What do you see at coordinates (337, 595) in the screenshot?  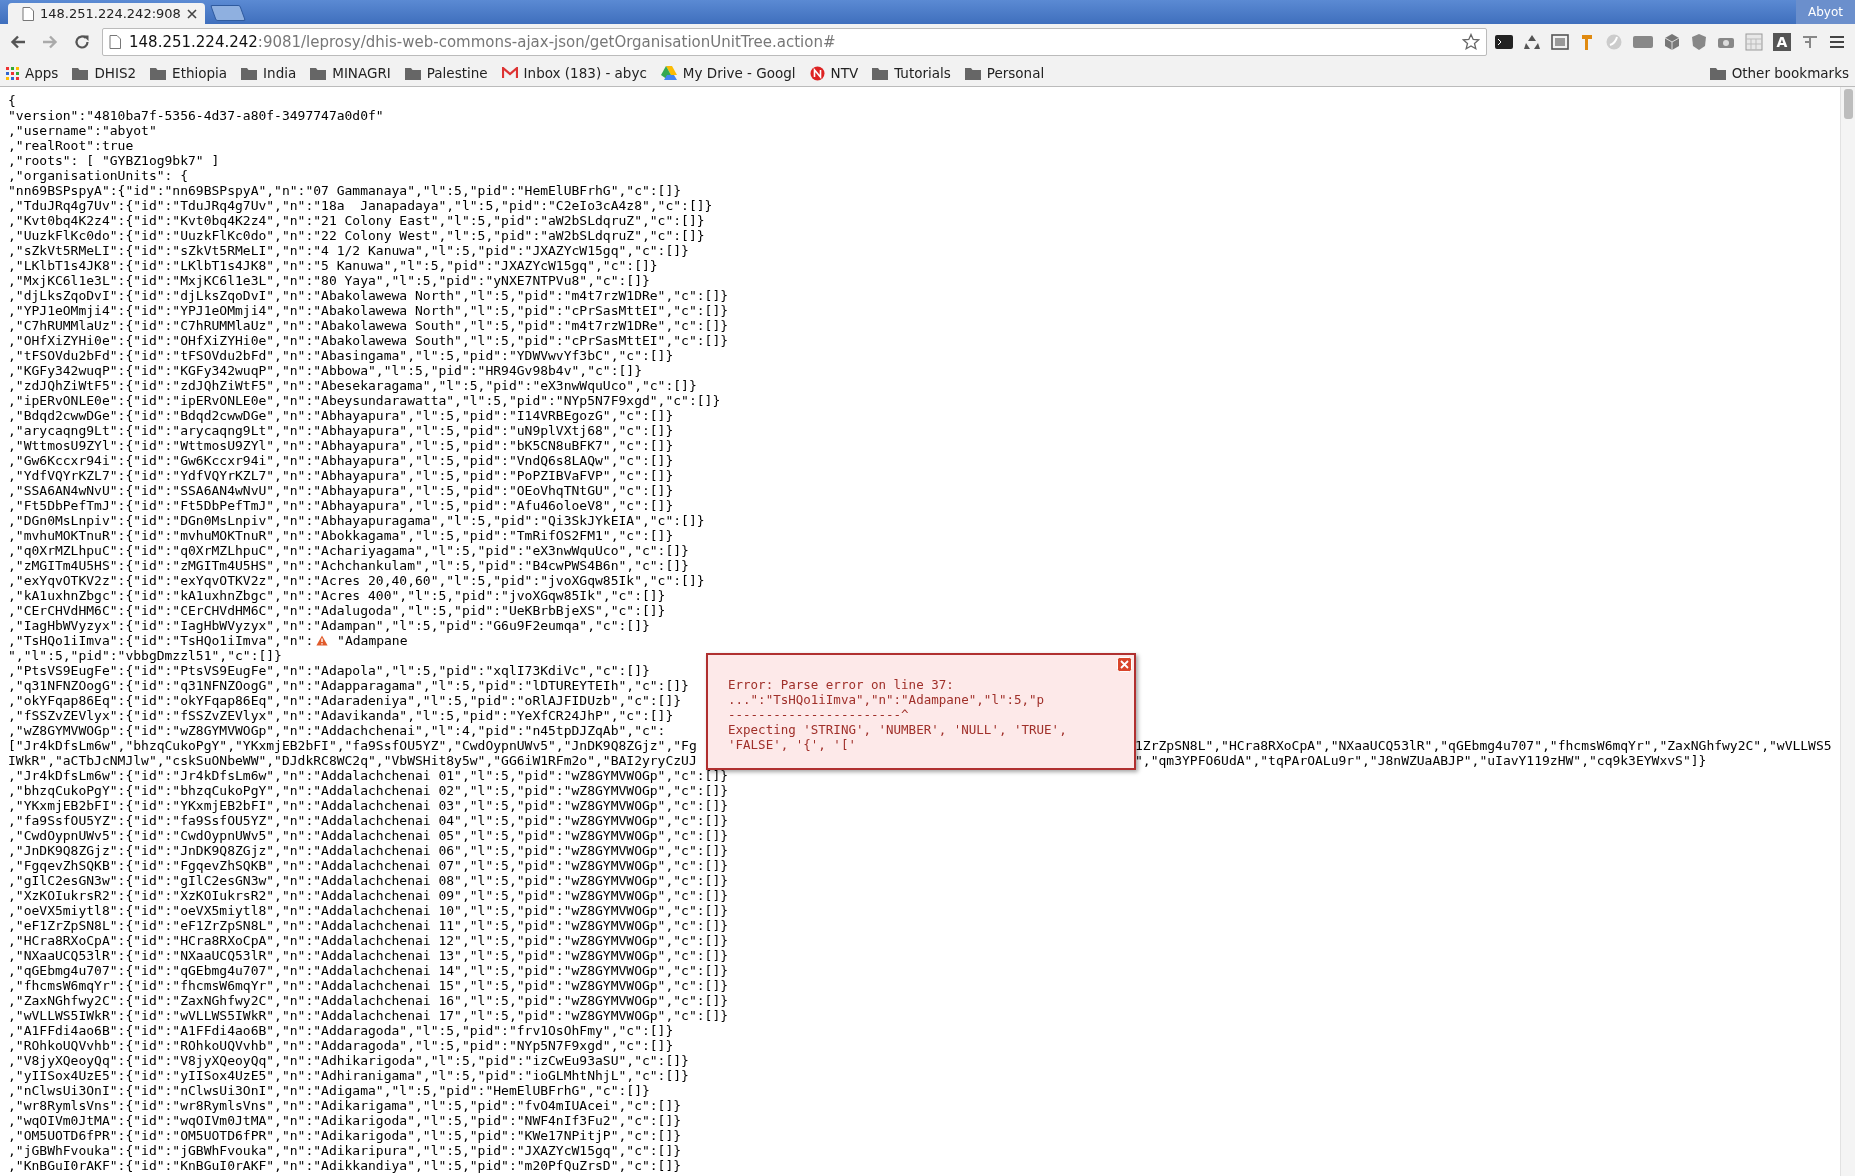 I see `code-line: ,"kA1uxhnZbgc":{"id":"kA1uxhnZbgc","n":"Acres 400","l":5,"pid":"jvoXGqw85Ik","c":[]}` at bounding box center [337, 595].